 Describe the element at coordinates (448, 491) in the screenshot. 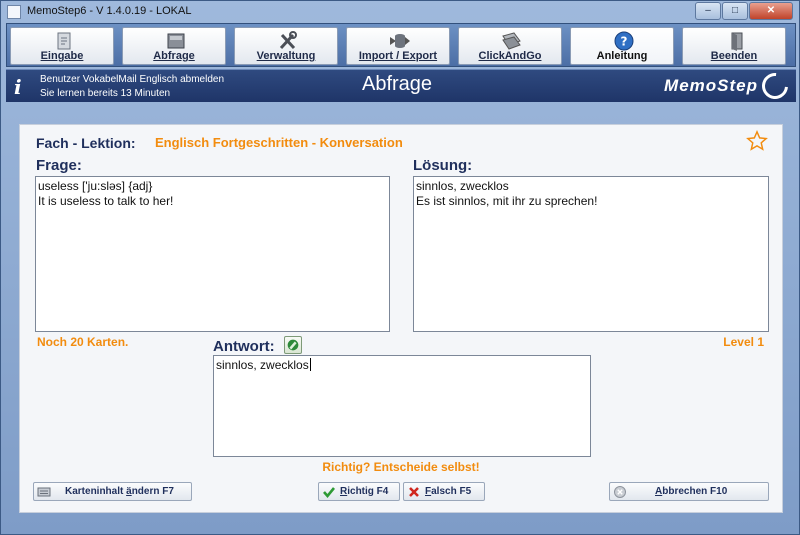

I see `wrong-label: Falsch F5` at that location.